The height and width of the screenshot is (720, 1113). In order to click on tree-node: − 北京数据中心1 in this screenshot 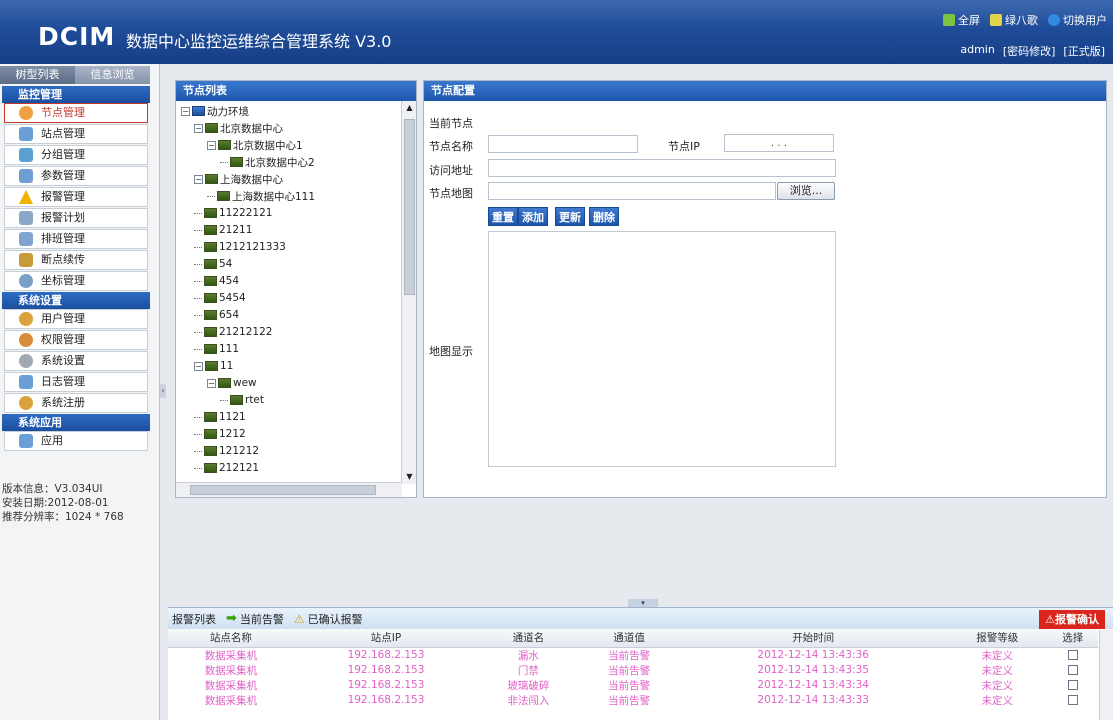, I will do `click(255, 145)`.